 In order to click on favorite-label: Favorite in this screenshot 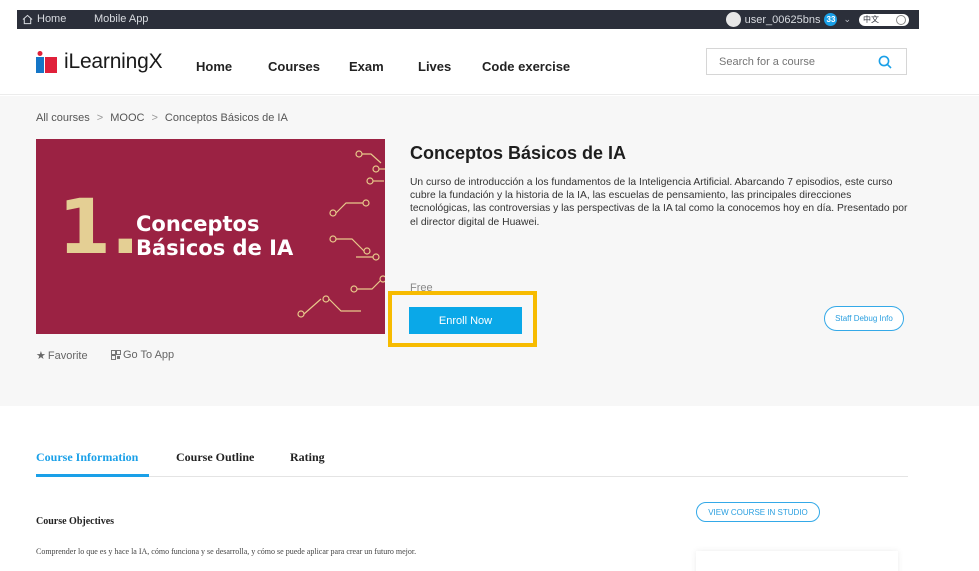, I will do `click(67, 355)`.